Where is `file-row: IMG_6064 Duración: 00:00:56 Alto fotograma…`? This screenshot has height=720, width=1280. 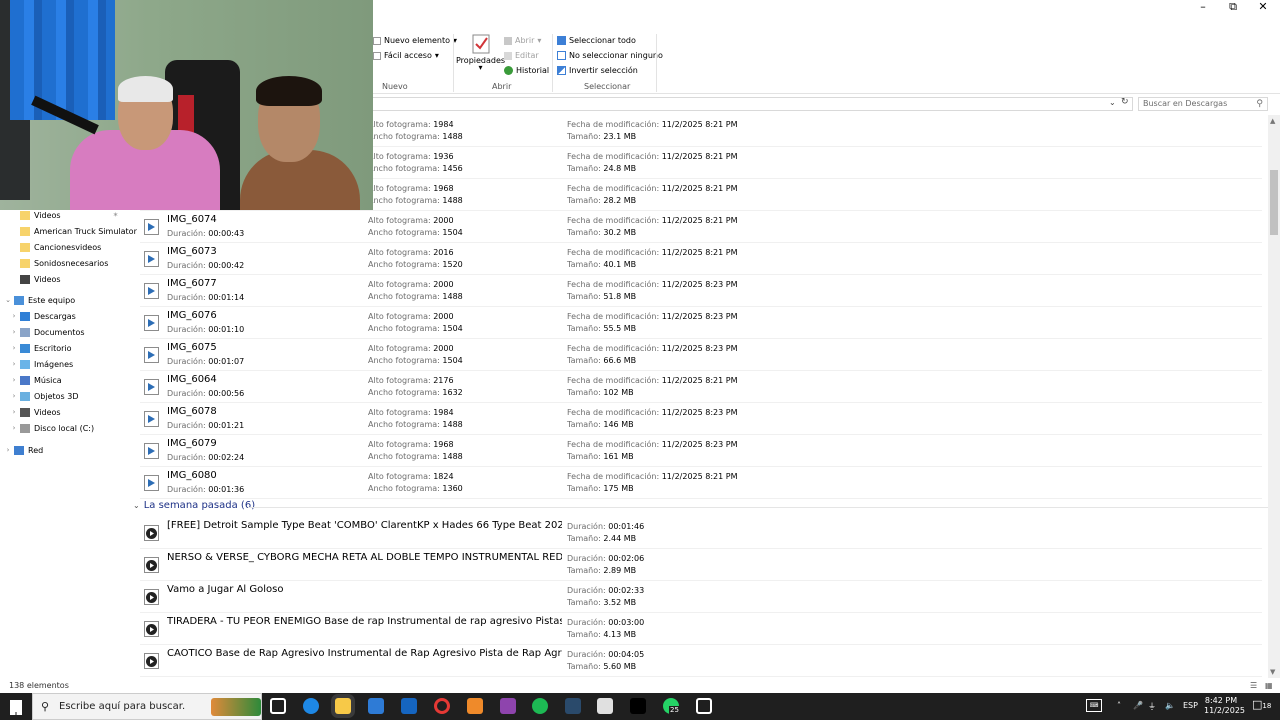
file-row: IMG_6064 Duración: 00:00:56 Alto fotograma… is located at coordinates (701, 387).